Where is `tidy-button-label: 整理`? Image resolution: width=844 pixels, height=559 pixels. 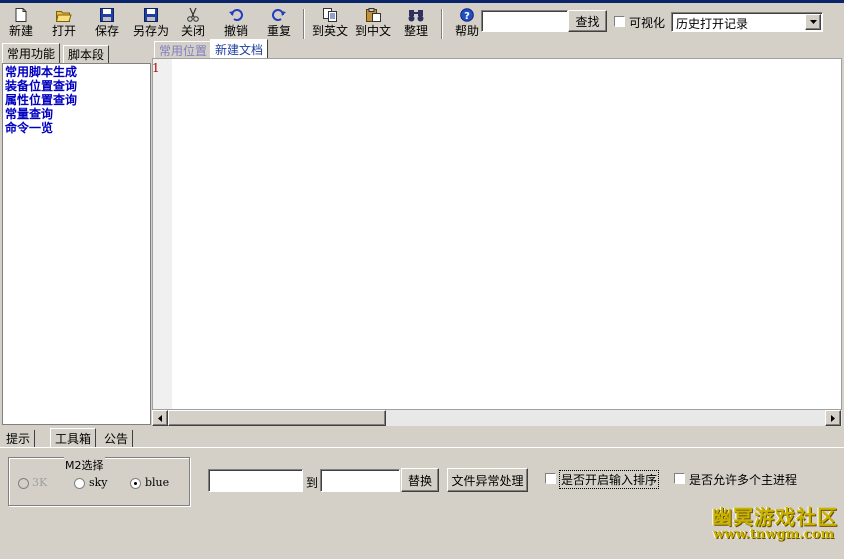 tidy-button-label: 整理 is located at coordinates (415, 31).